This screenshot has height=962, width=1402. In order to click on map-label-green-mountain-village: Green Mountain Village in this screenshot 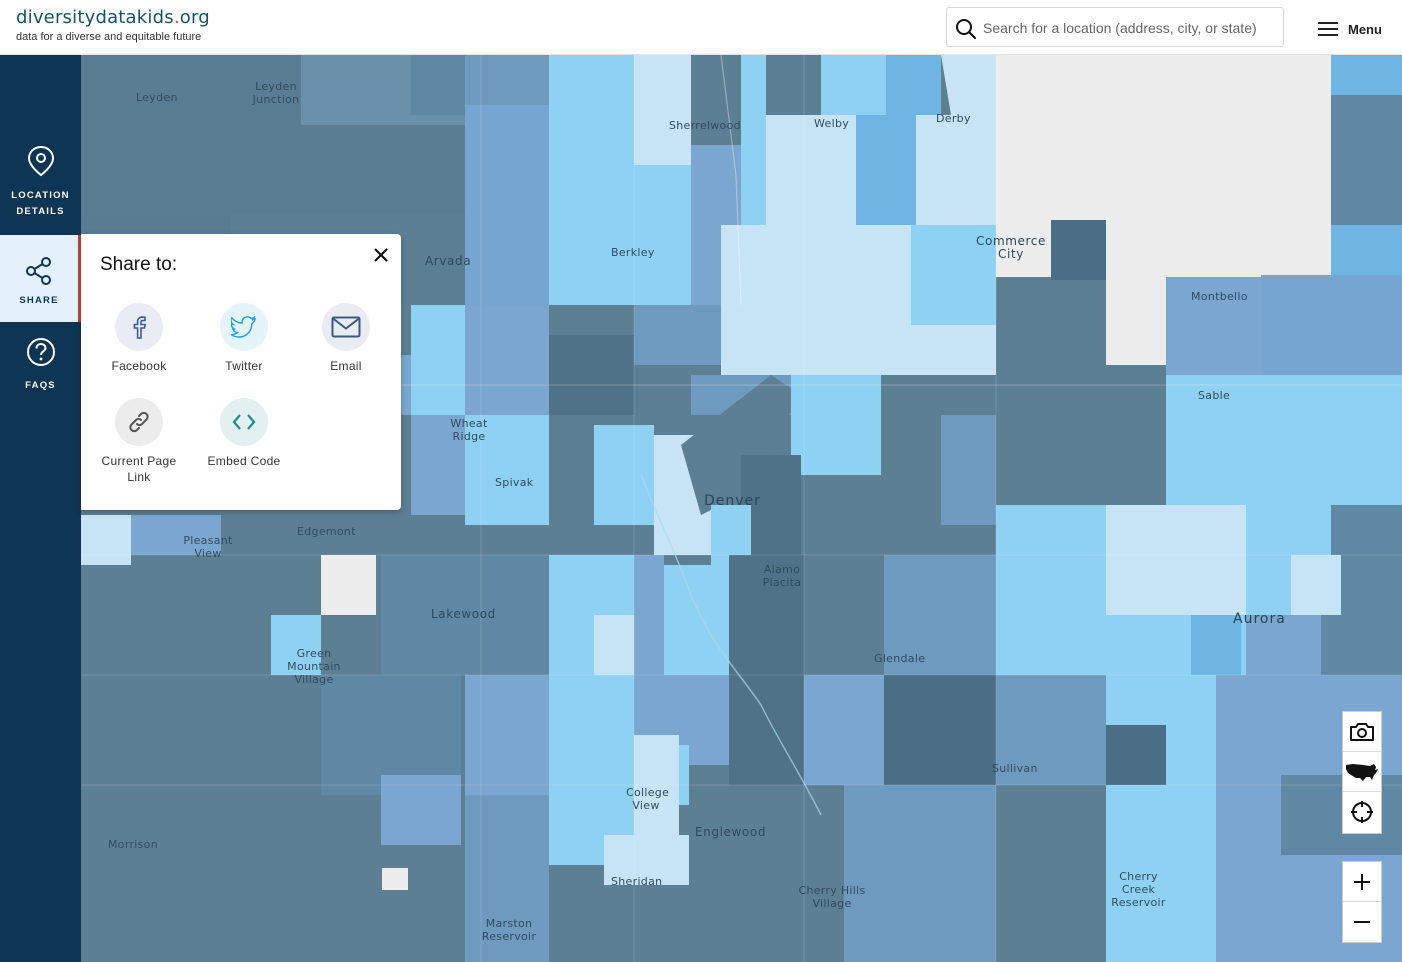, I will do `click(314, 666)`.